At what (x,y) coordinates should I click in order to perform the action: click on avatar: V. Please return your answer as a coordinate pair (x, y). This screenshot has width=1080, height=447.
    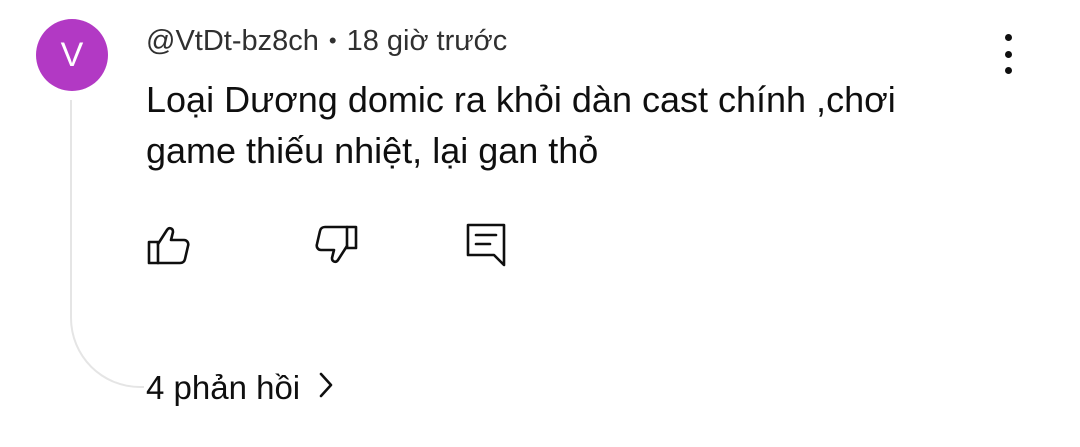
    Looking at the image, I should click on (72, 55).